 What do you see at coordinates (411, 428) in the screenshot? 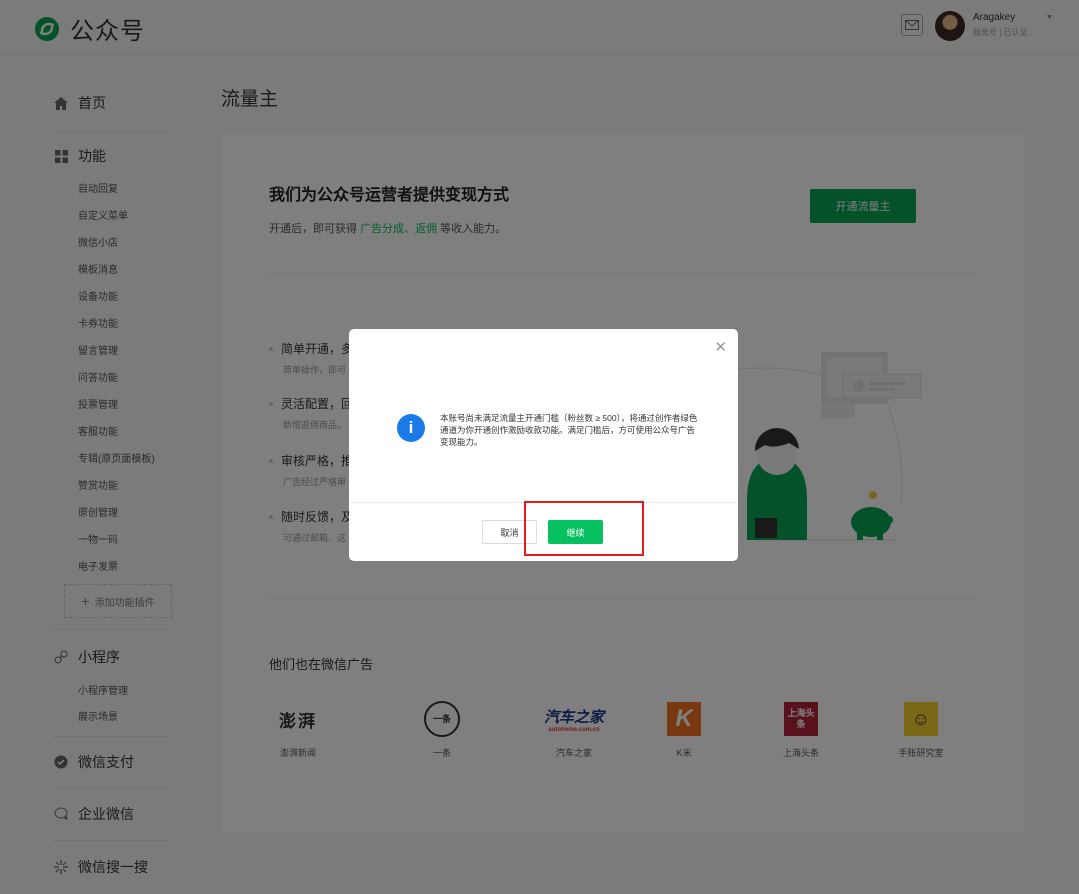
I see `info-icon: i` at bounding box center [411, 428].